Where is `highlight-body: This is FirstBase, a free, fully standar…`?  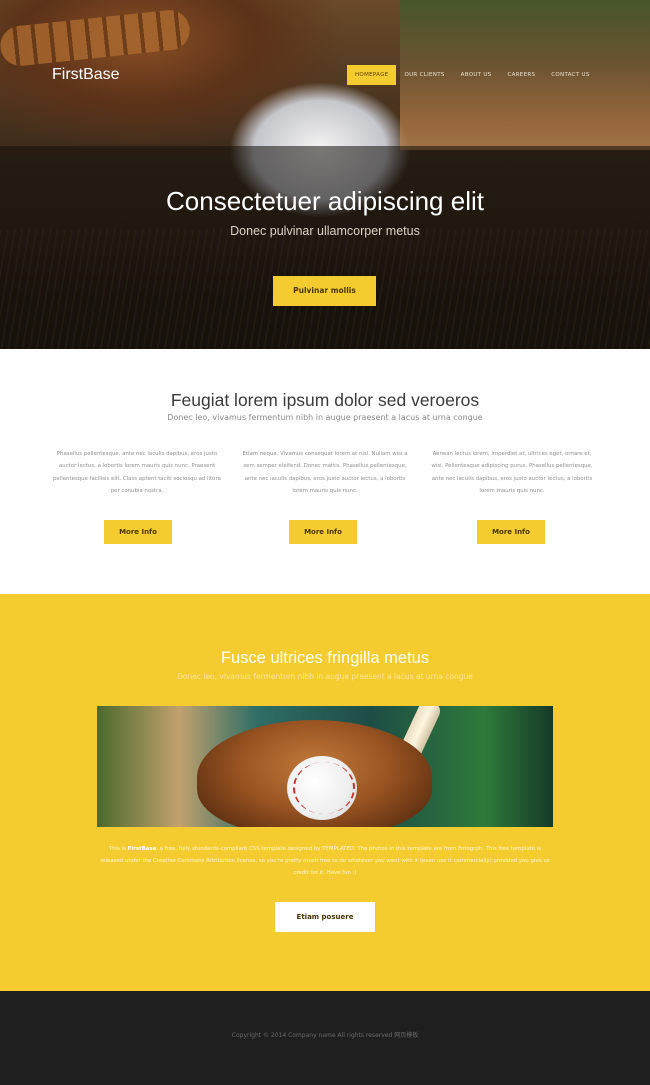 highlight-body: This is FirstBase, a free, fully standar… is located at coordinates (325, 861).